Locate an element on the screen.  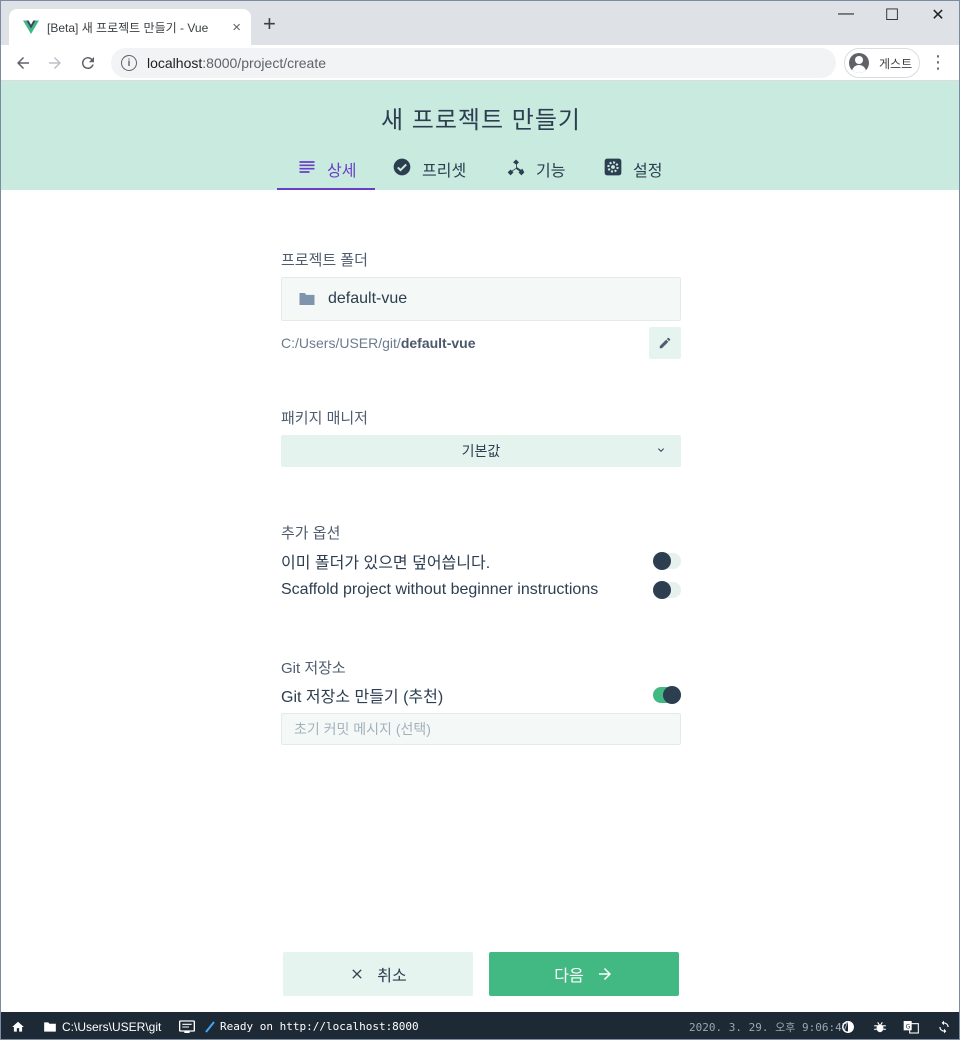
profile-label: 게스트 is located at coordinates (896, 63).